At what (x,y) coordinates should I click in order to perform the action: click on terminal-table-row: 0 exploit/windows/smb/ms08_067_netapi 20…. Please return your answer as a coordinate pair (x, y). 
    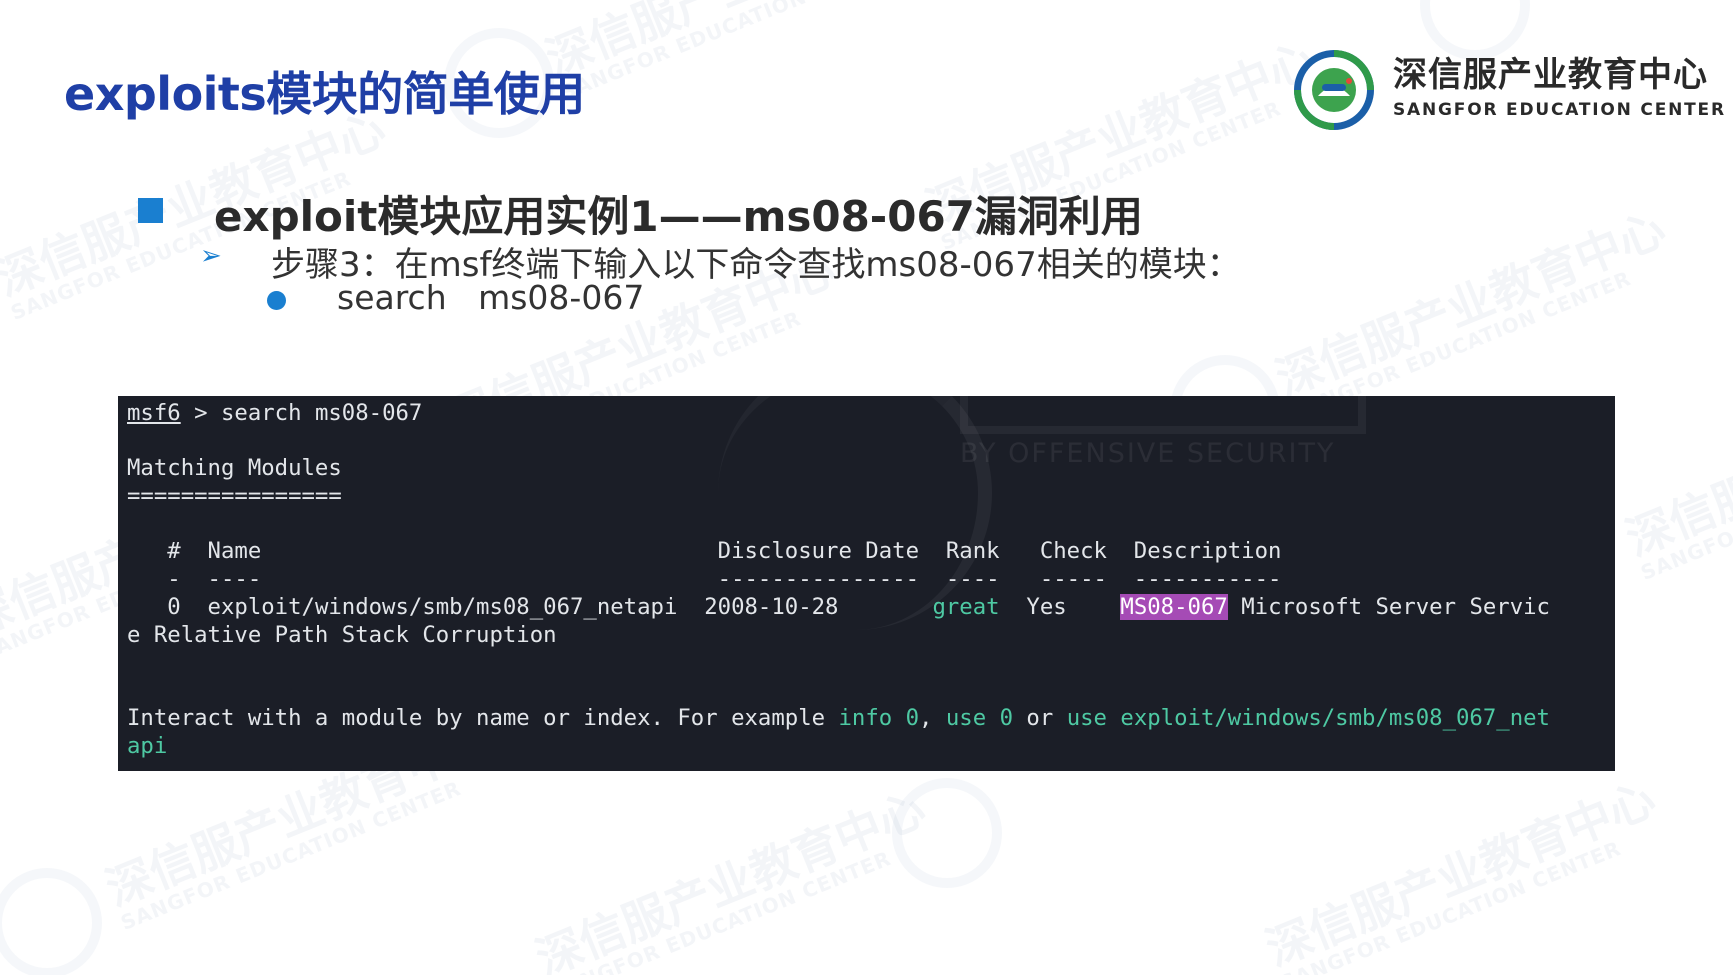
    Looking at the image, I should click on (838, 607).